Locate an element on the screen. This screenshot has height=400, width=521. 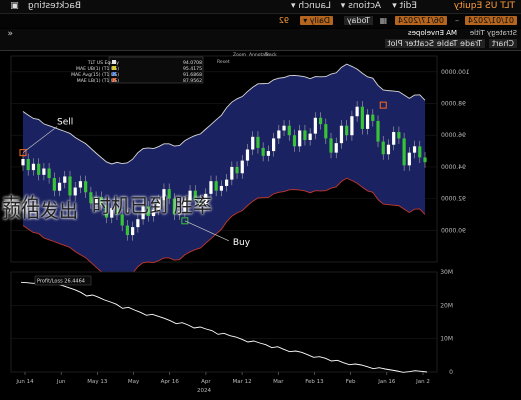
pnl-tick-label: 30M is located at coordinates (446, 272).